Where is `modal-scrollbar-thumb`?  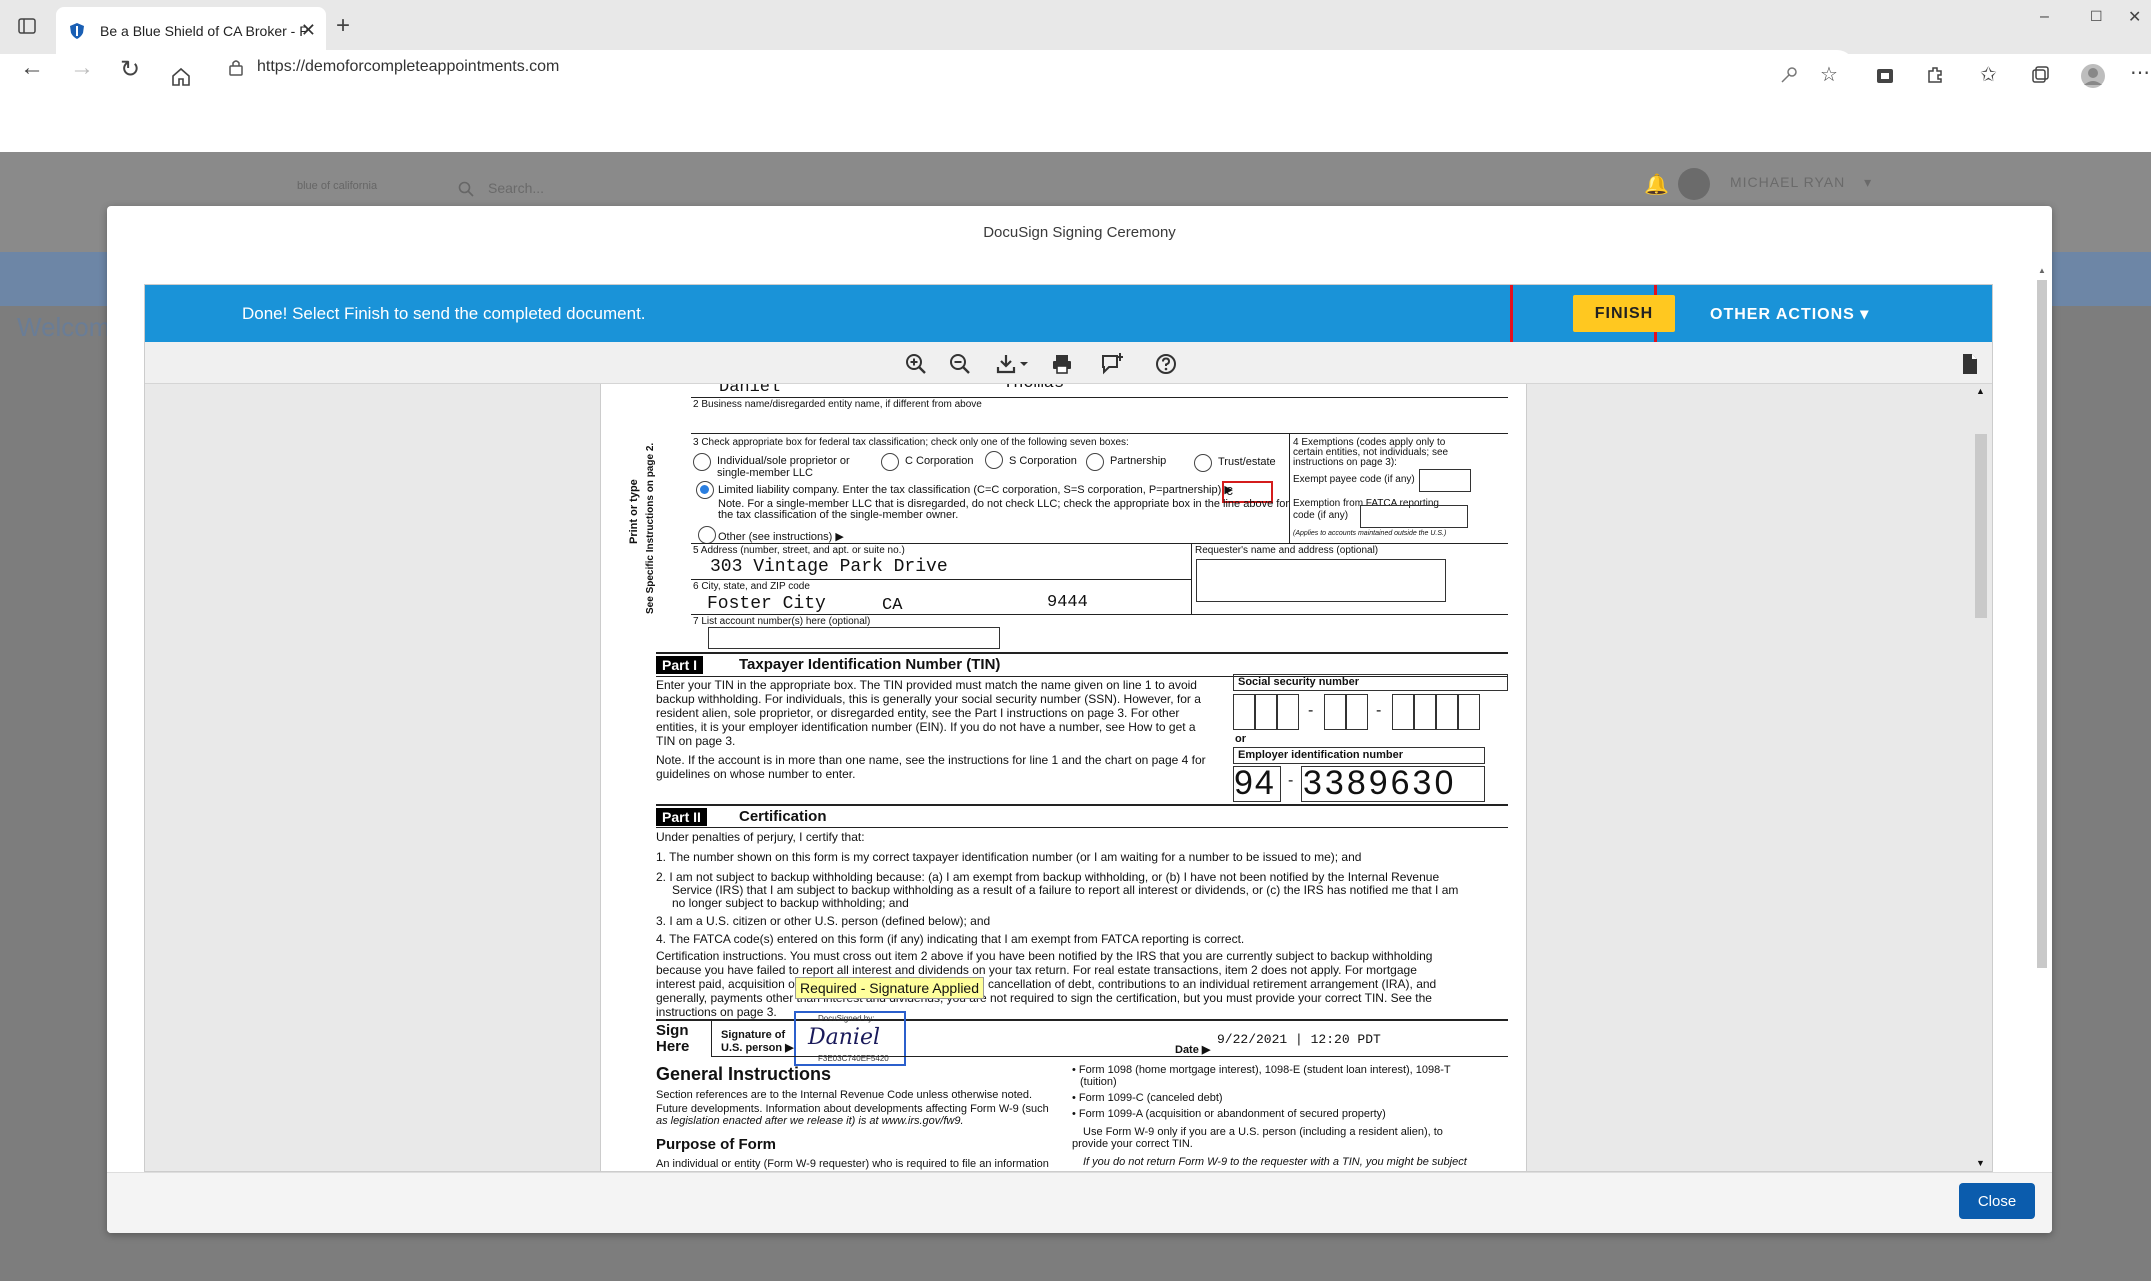
modal-scrollbar-thumb is located at coordinates (2042, 624).